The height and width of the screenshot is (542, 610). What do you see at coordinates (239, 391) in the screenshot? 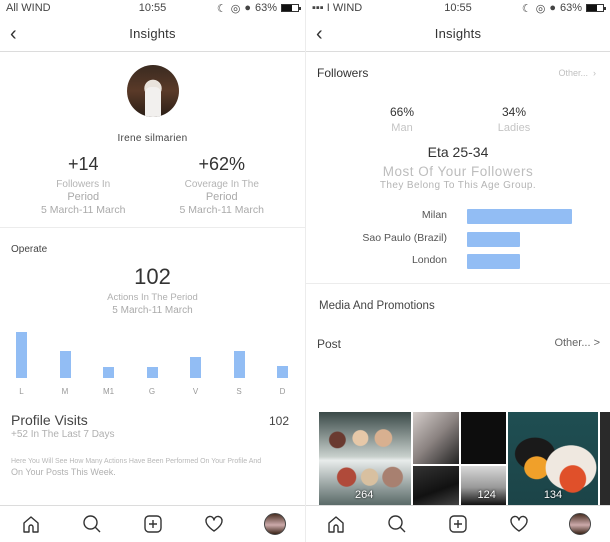
I see `chart-tick-label: S` at bounding box center [239, 391].